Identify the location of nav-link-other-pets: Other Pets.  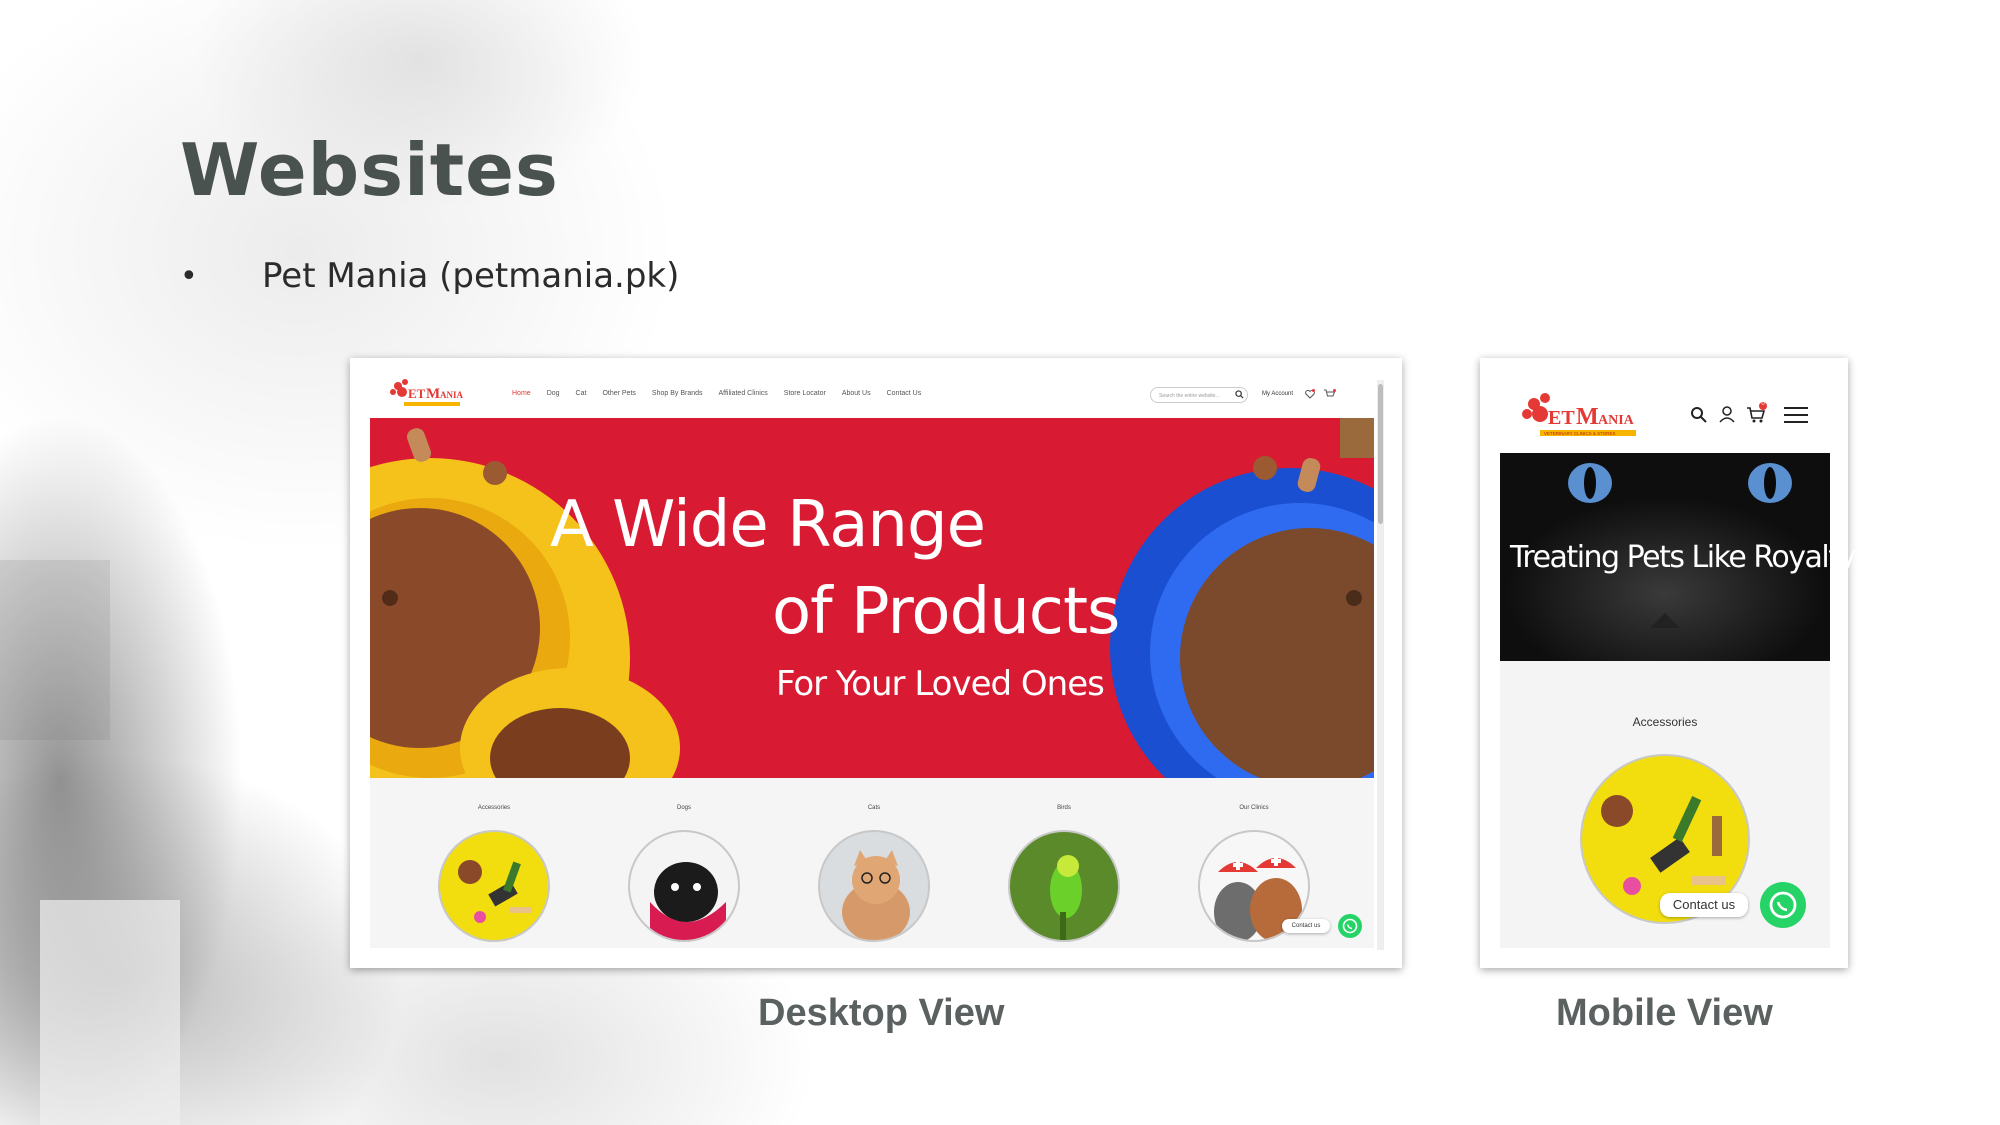
(618, 393).